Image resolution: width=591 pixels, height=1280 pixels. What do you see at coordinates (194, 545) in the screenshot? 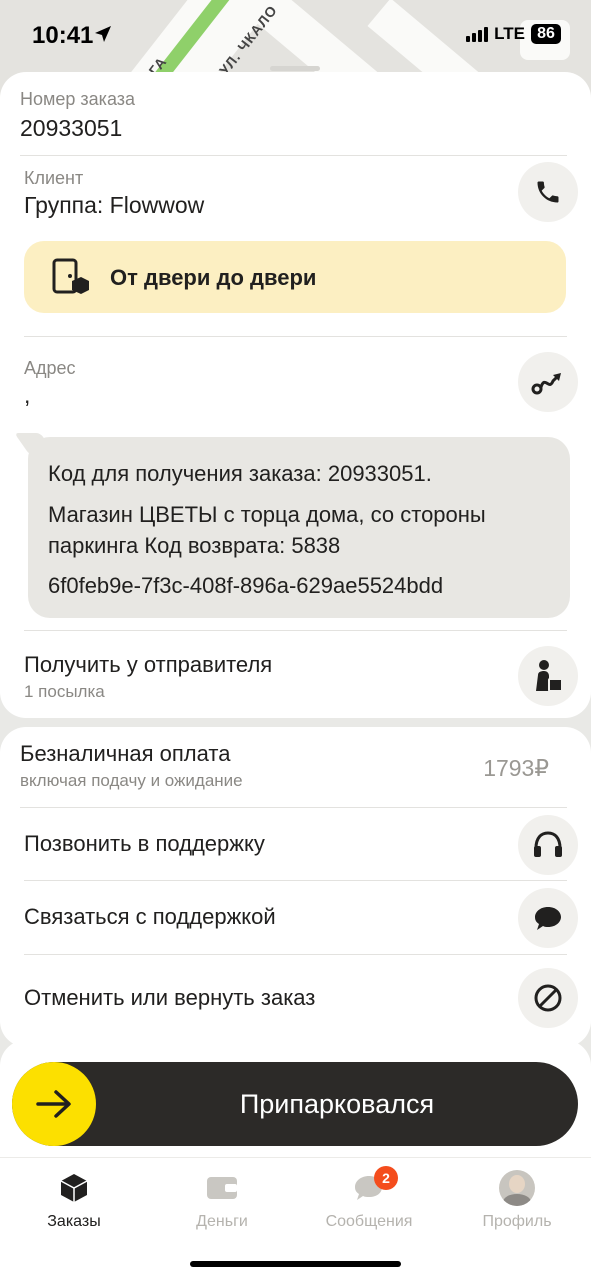
I see `comment-line: паркинга Код возврата: 5838` at bounding box center [194, 545].